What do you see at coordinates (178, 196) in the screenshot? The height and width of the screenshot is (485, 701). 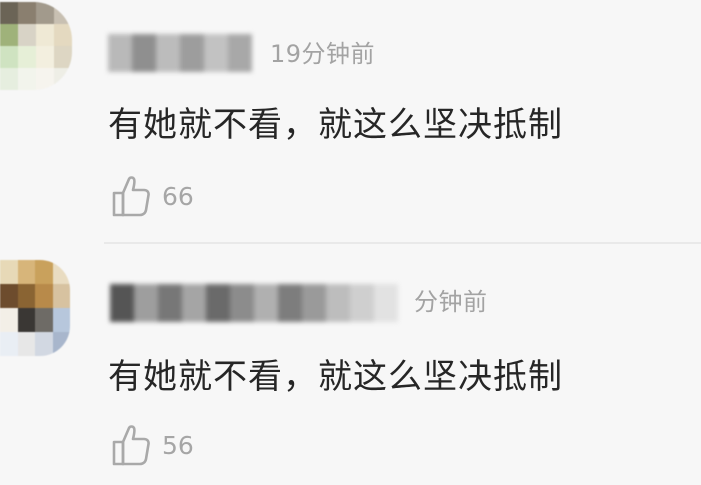 I see `like-count: 66` at bounding box center [178, 196].